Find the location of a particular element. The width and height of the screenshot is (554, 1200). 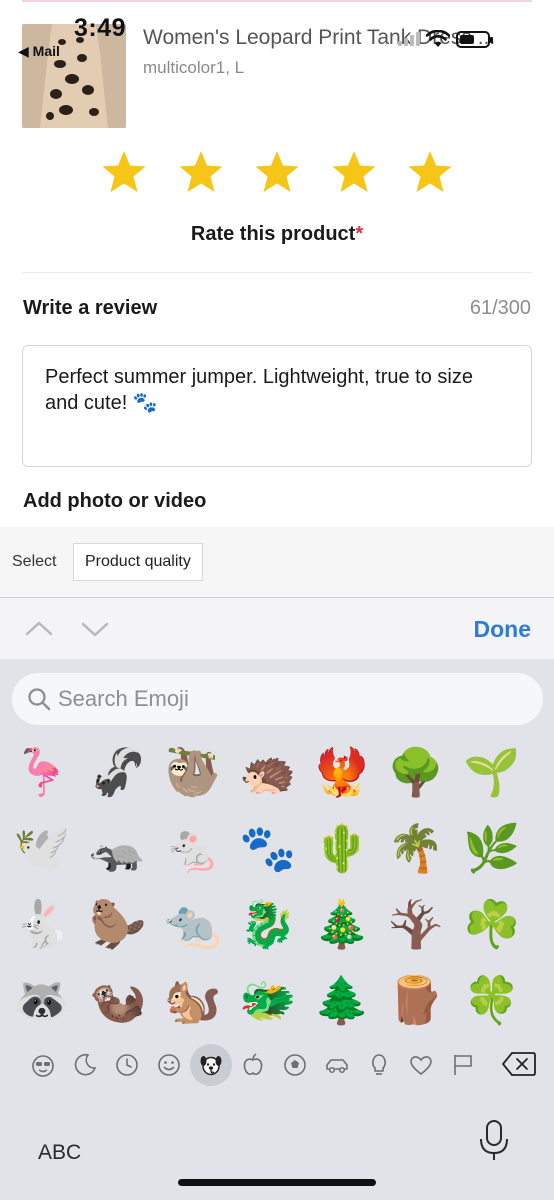

emoji-key: 🪵 is located at coordinates (416, 1000).